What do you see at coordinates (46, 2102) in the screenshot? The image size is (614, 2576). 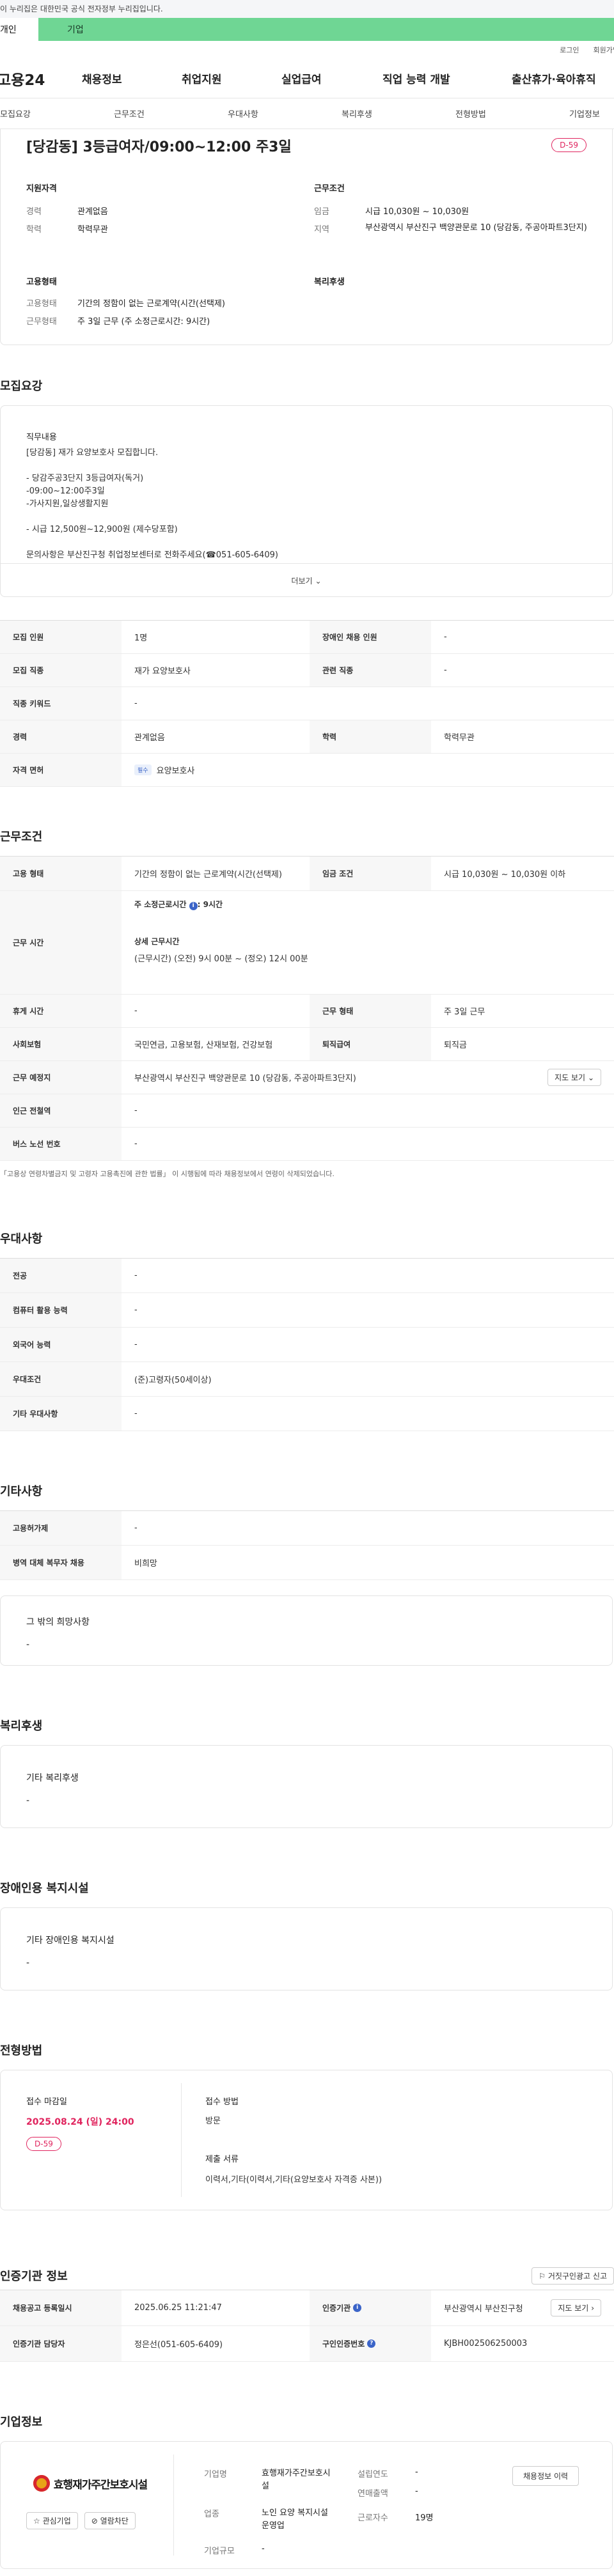 I see `deadline-label: 접수 마감일` at bounding box center [46, 2102].